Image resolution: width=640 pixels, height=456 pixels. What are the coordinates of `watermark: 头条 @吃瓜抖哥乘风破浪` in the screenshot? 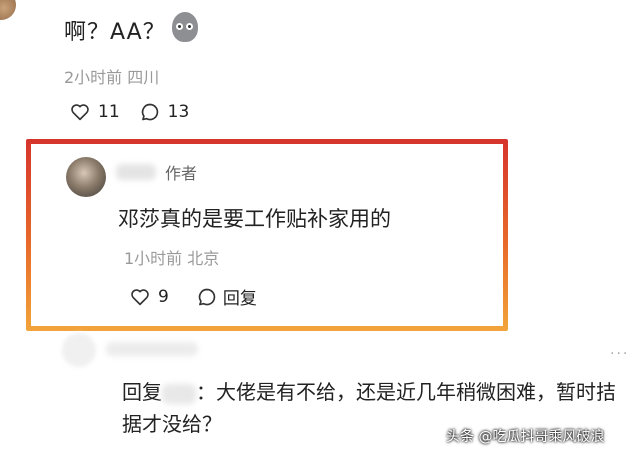 It's located at (525, 437).